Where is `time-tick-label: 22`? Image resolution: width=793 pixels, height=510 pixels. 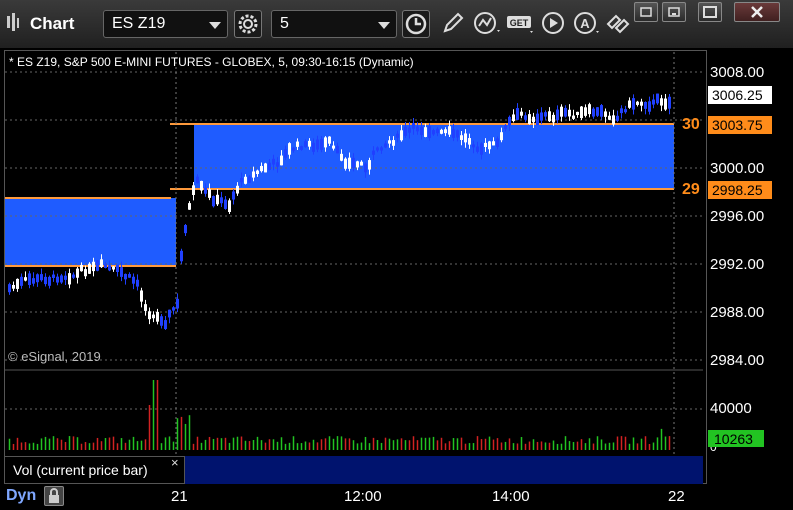
time-tick-label: 22 is located at coordinates (676, 496).